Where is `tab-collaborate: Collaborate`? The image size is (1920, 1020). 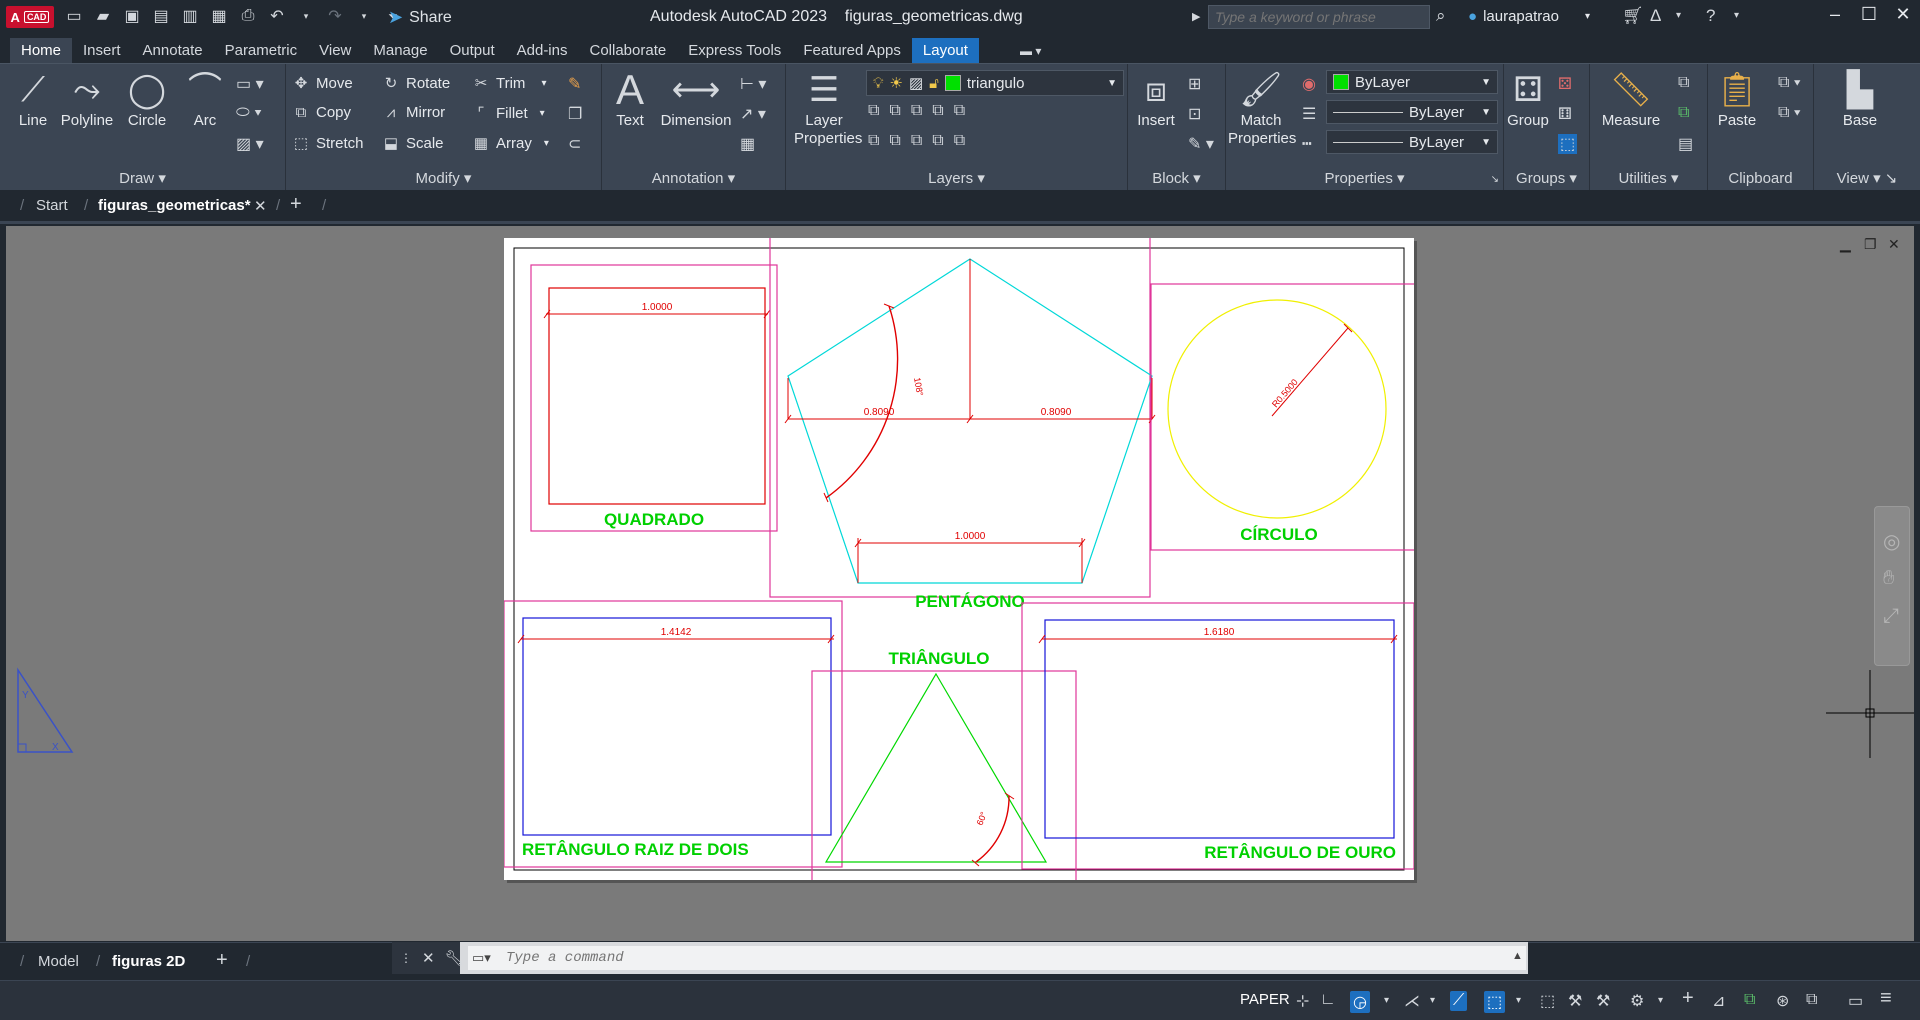
tab-collaborate: Collaborate is located at coordinates (627, 51).